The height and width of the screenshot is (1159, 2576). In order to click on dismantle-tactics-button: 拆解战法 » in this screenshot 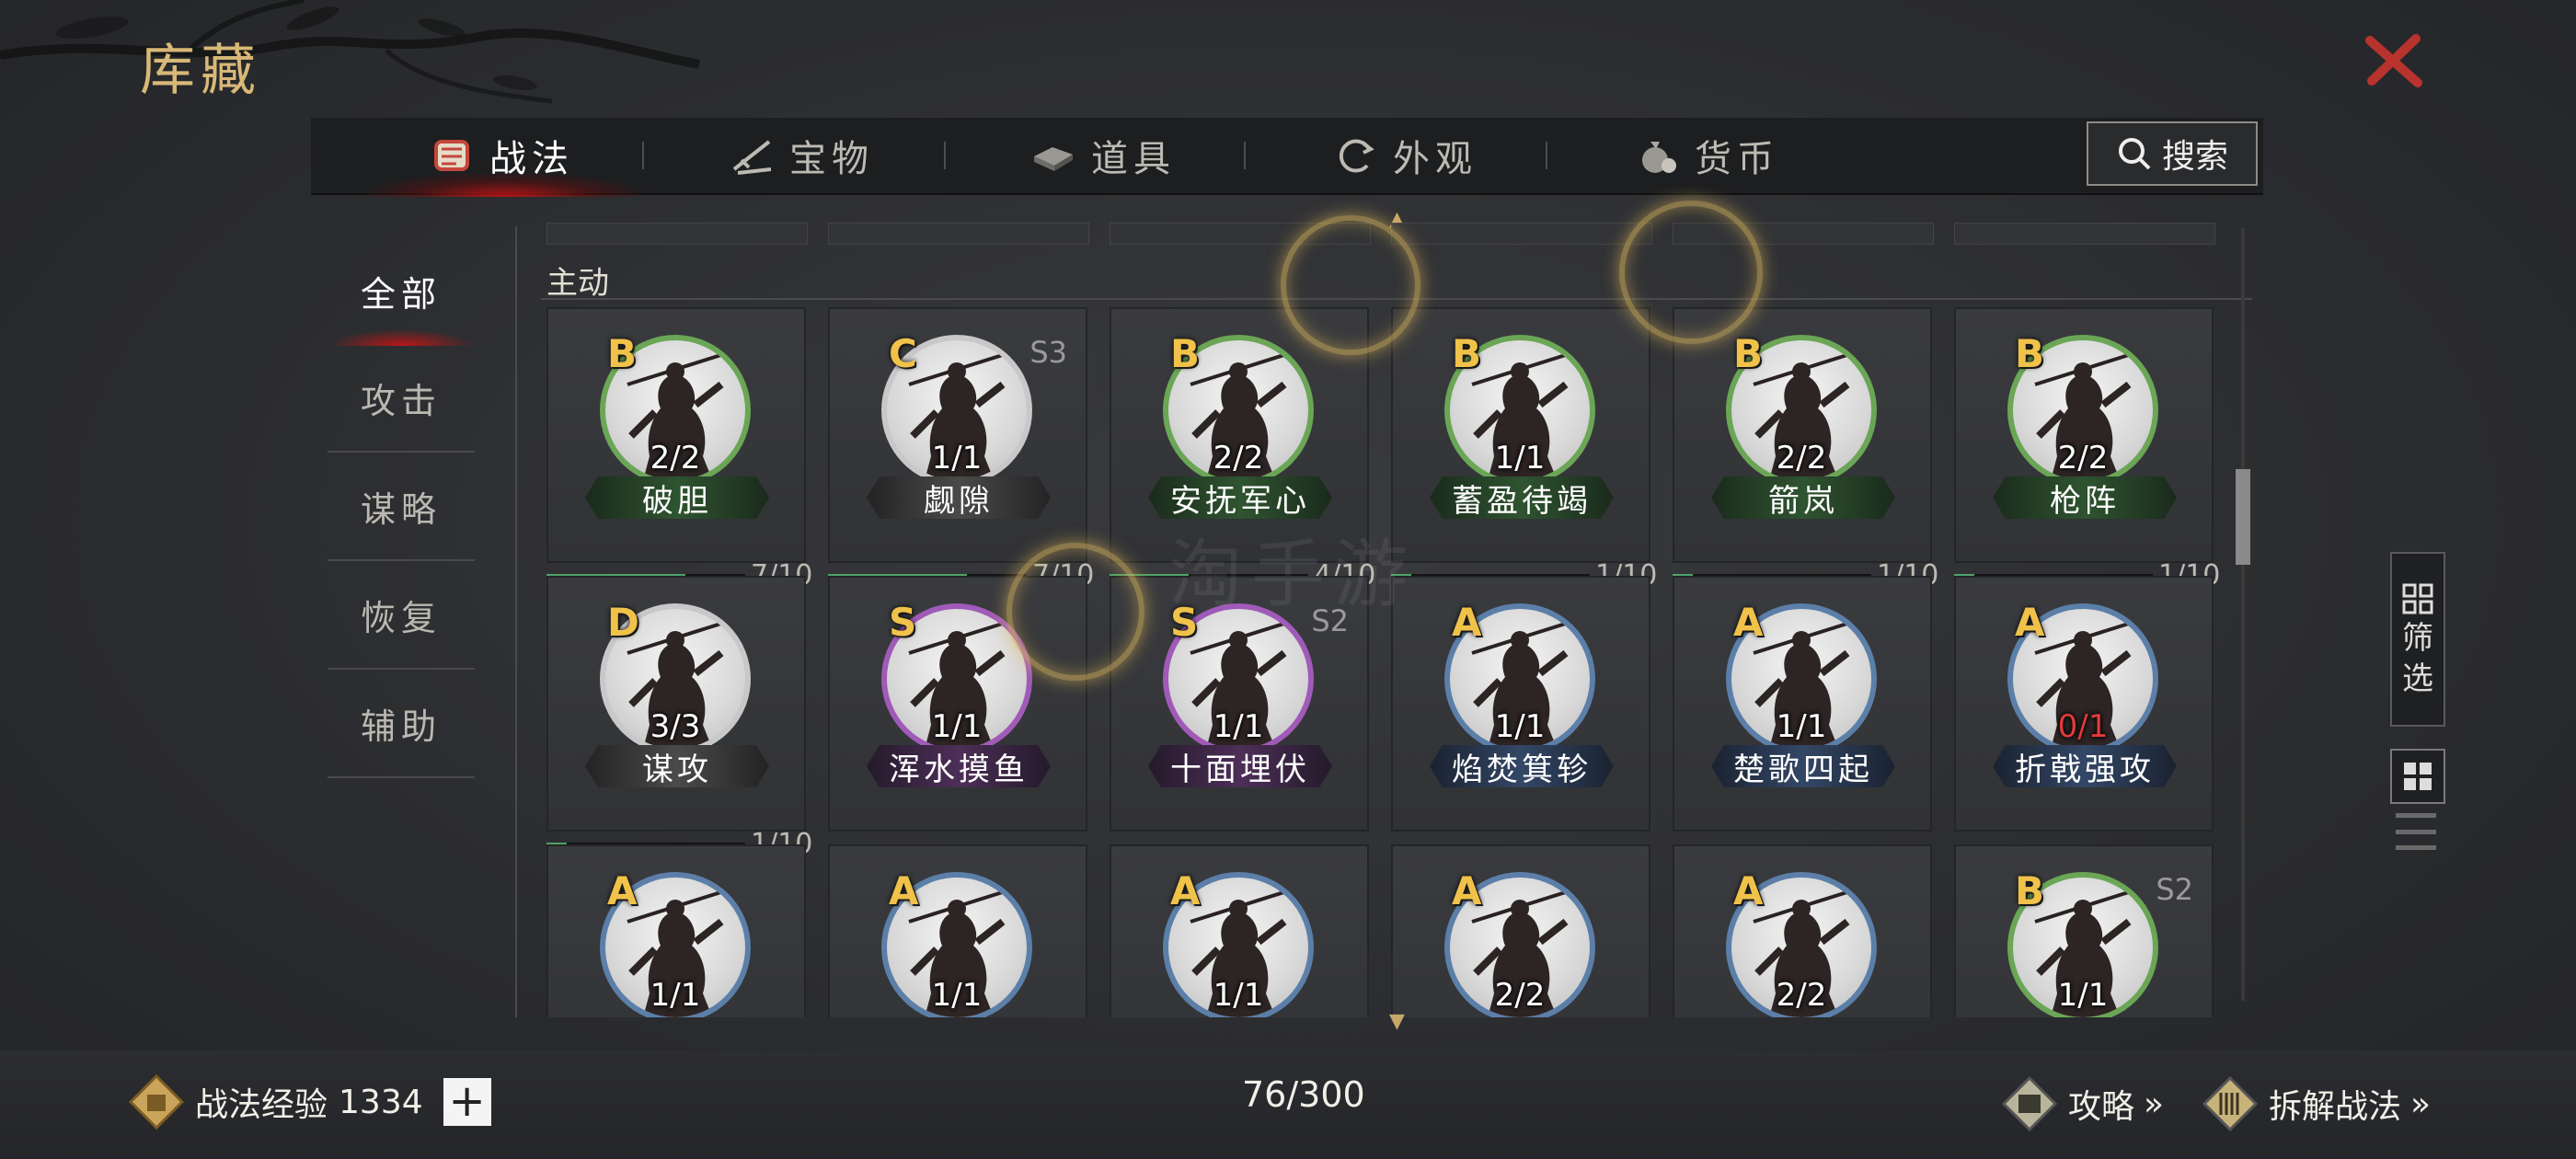, I will do `click(2316, 1103)`.